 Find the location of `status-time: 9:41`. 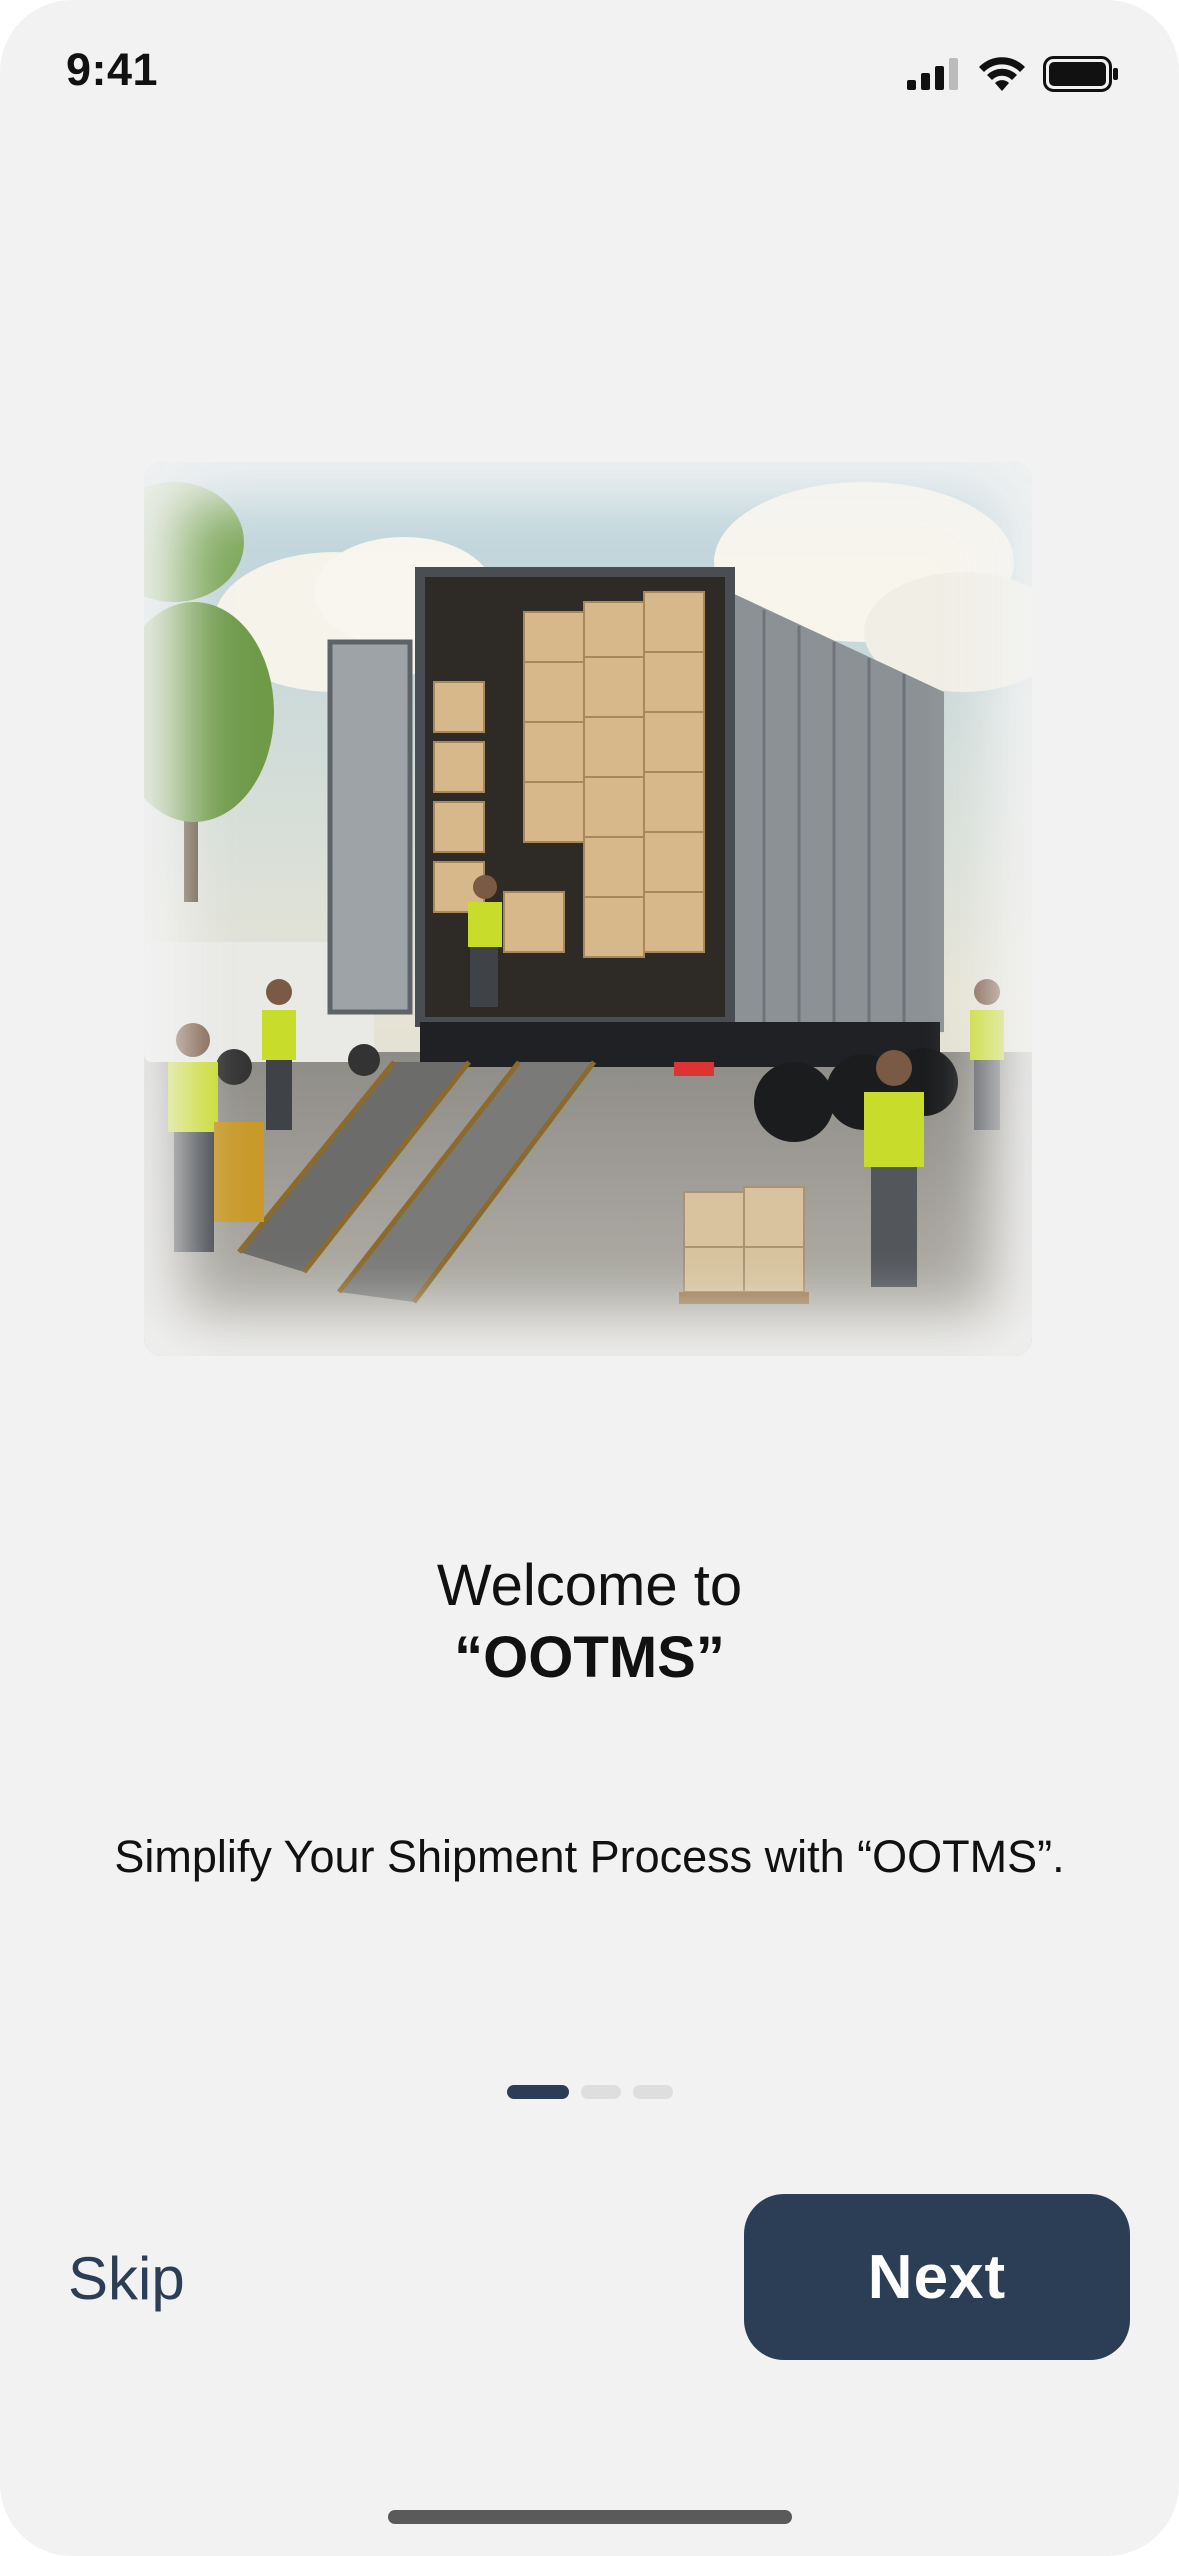

status-time: 9:41 is located at coordinates (112, 69).